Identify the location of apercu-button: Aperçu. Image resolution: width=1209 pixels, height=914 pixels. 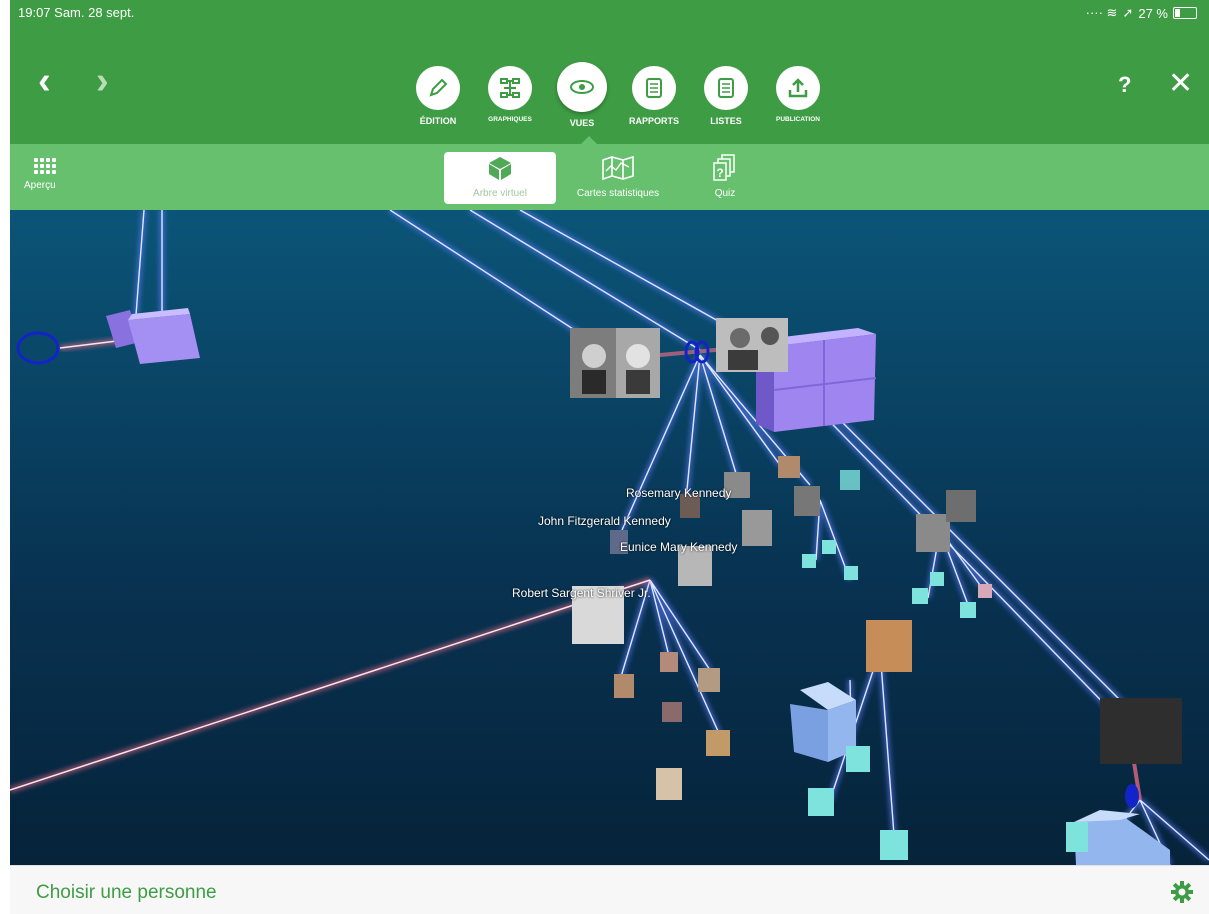
(49, 174).